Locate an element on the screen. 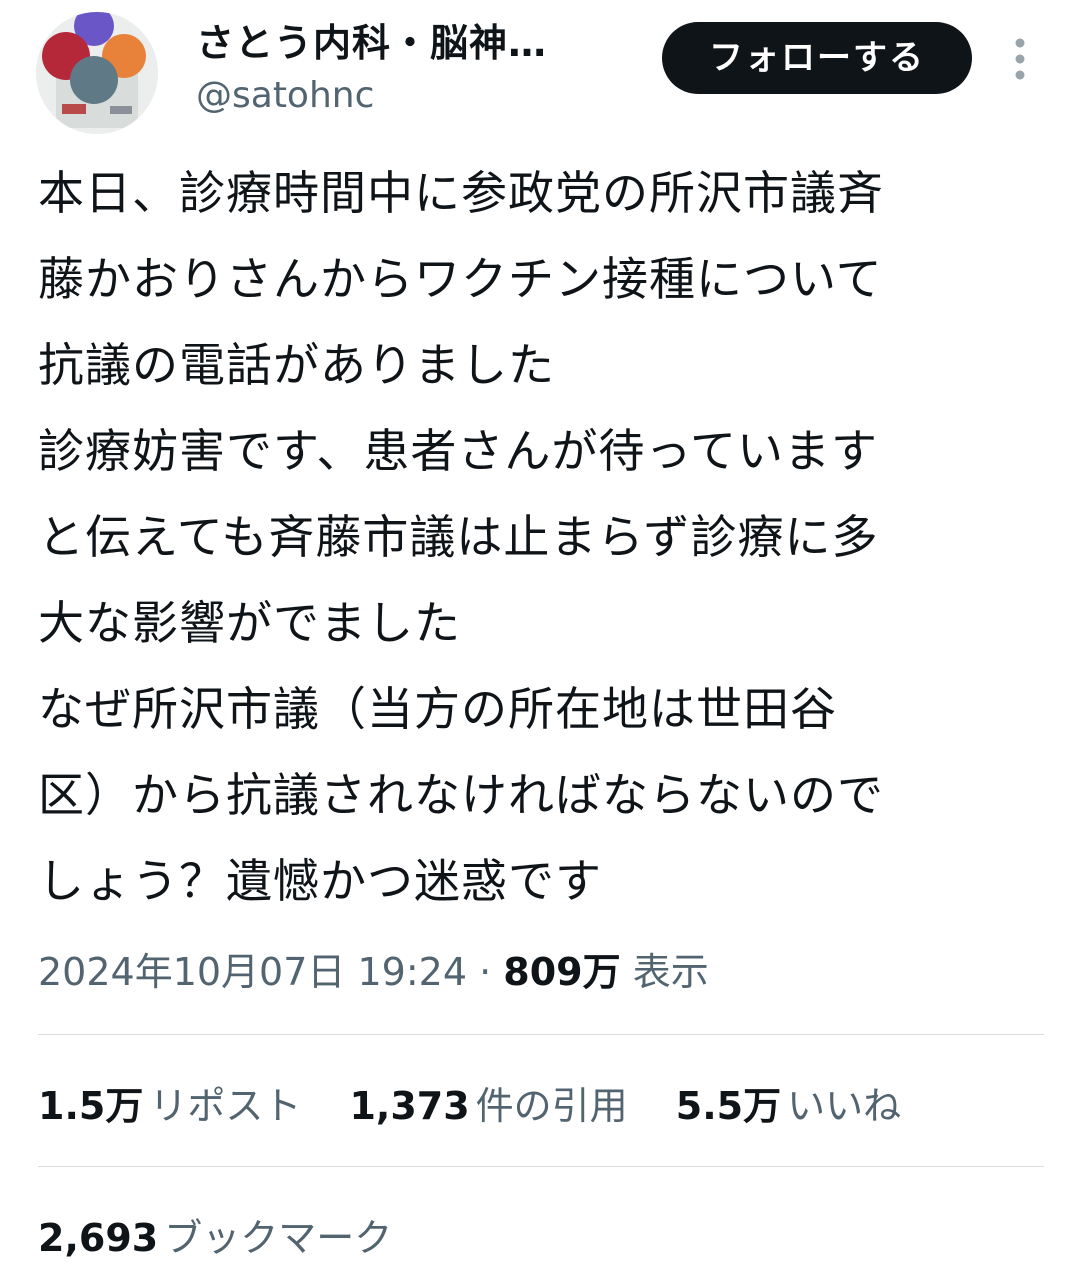 Image resolution: width=1080 pixels, height=1288 pixels. avatar-vial-caps-icon is located at coordinates (97, 73).